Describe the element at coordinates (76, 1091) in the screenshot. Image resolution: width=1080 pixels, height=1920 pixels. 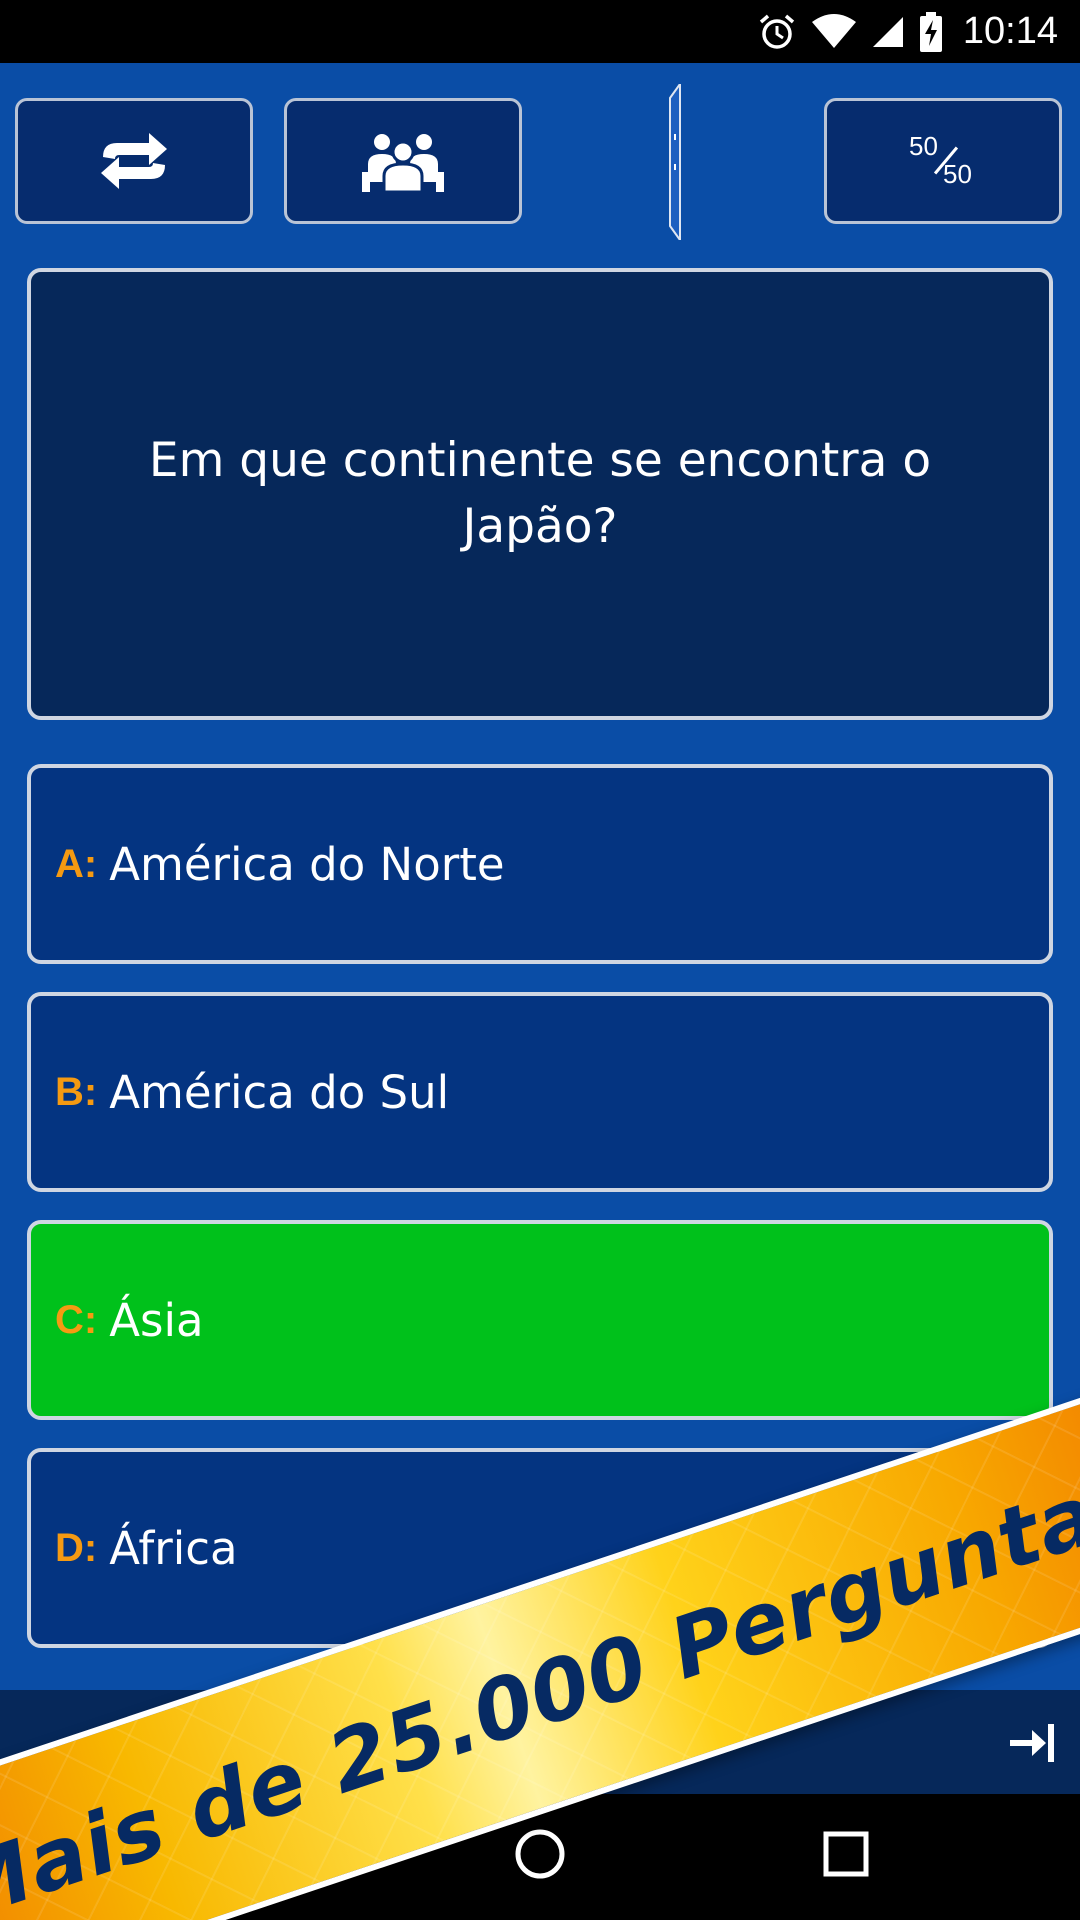
I see `answer-letter: B:` at that location.